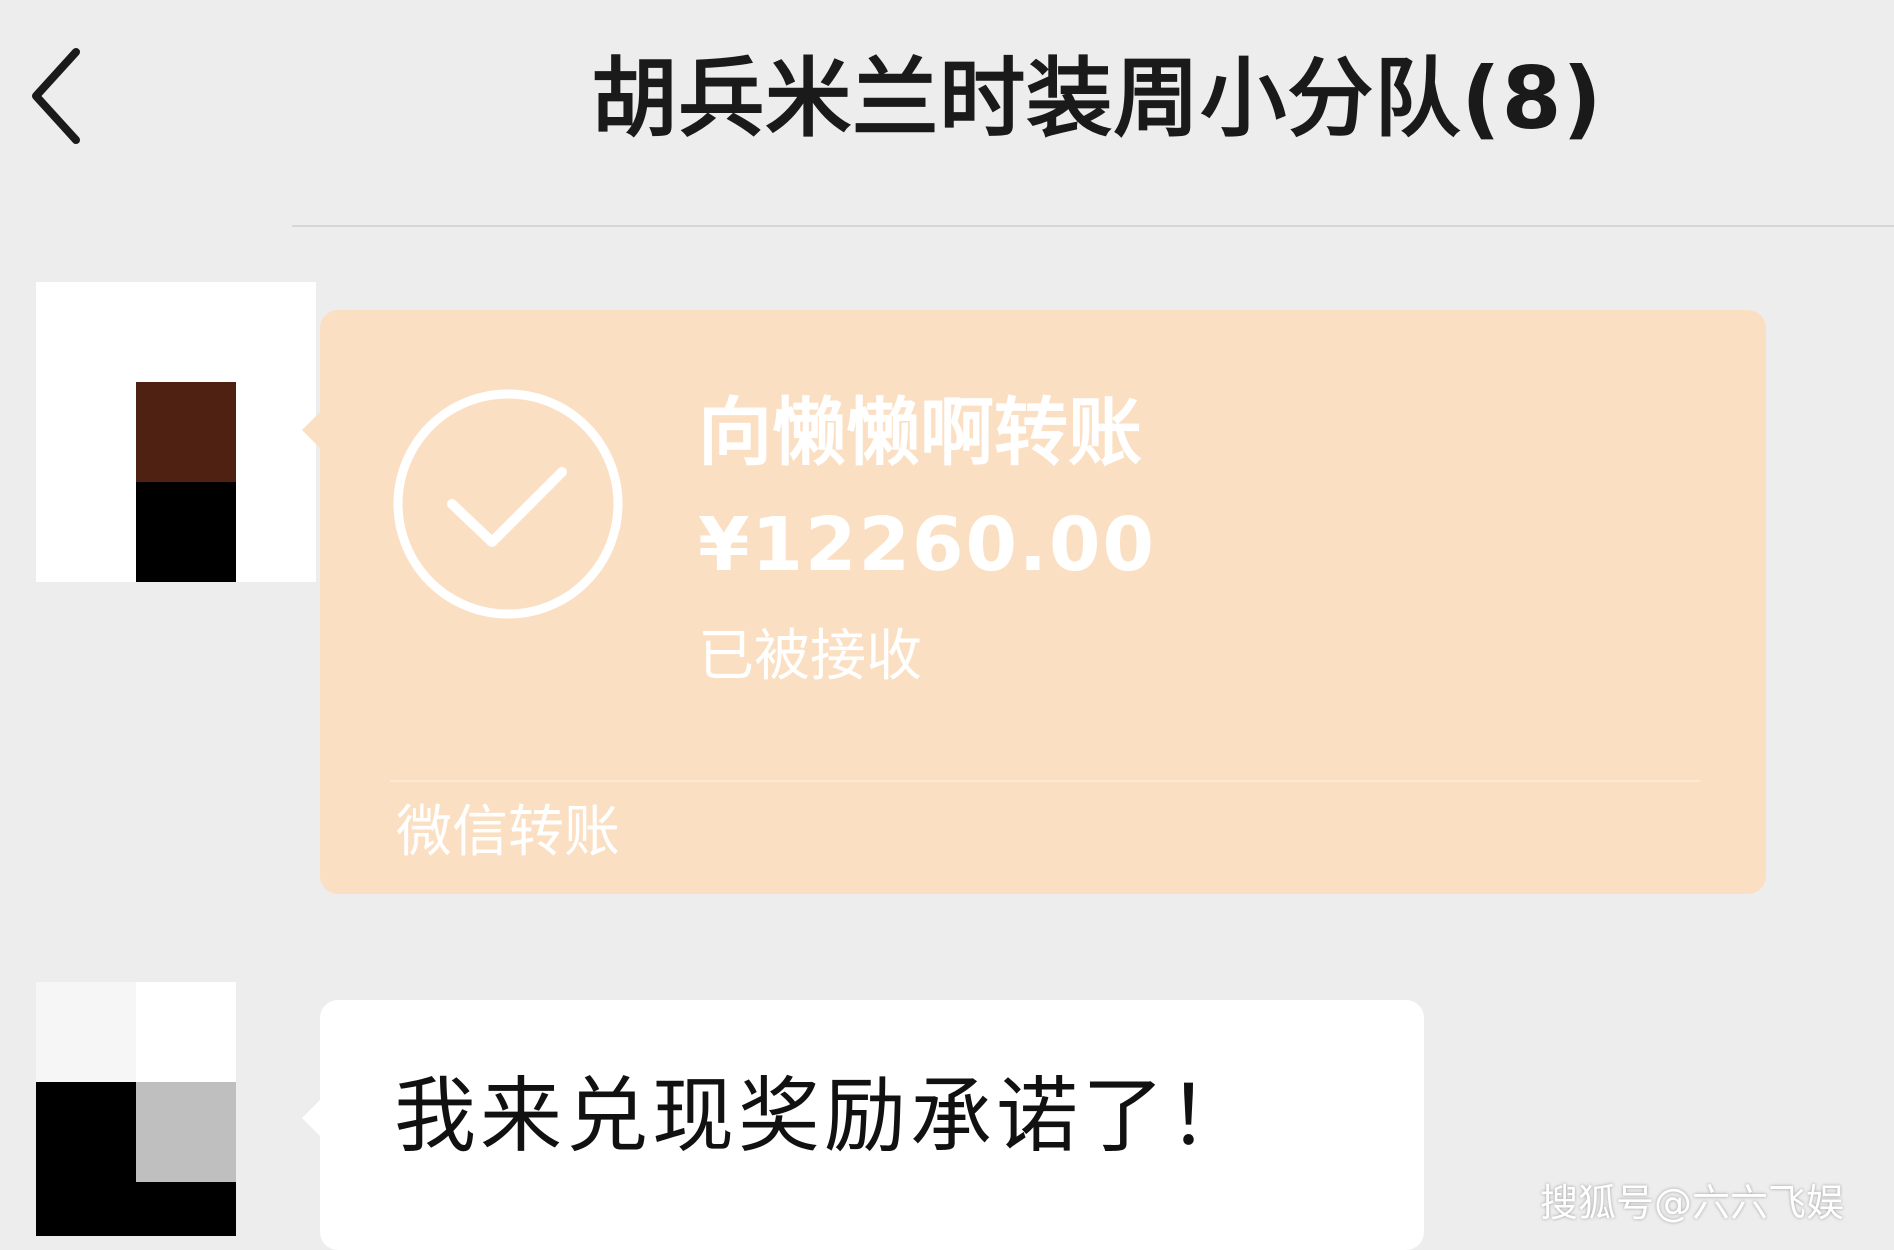 The width and height of the screenshot is (1894, 1250). What do you see at coordinates (508, 504) in the screenshot?
I see `check-circle-icon` at bounding box center [508, 504].